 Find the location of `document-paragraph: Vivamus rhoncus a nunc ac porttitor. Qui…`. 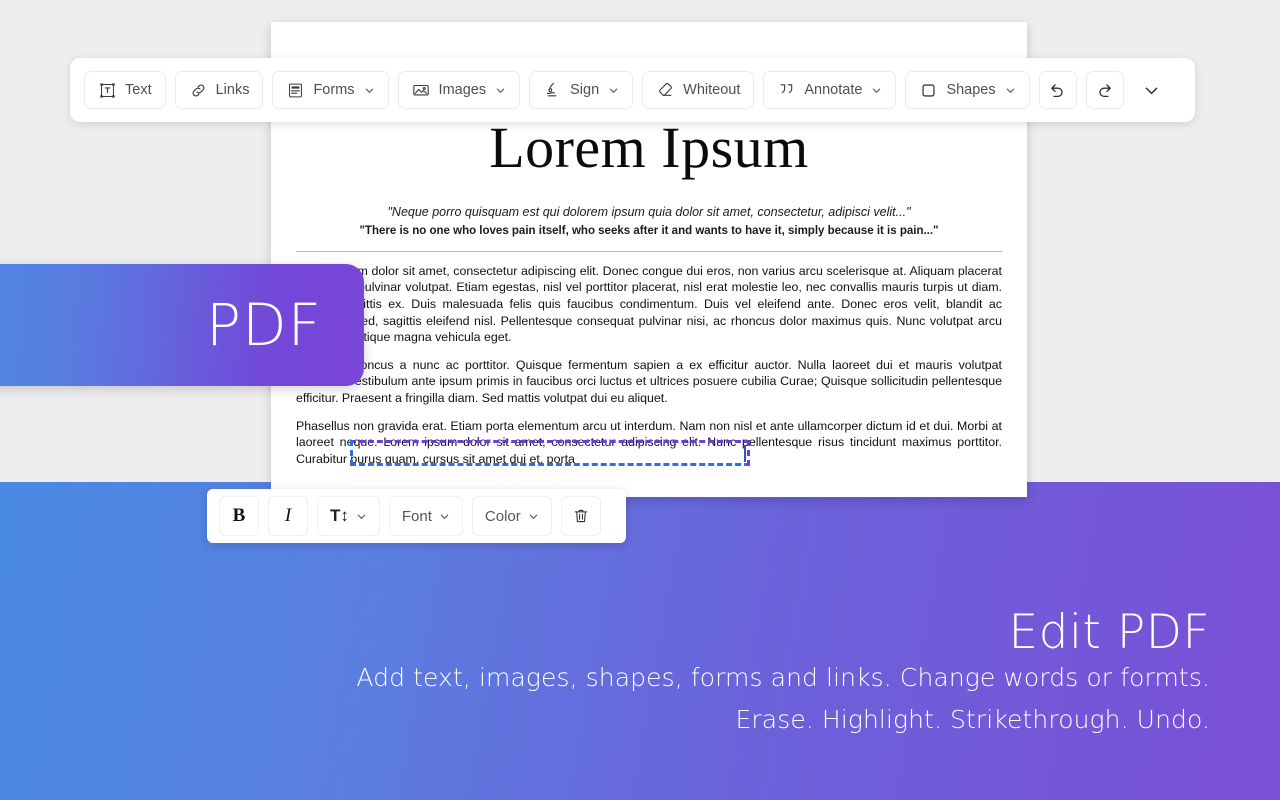

document-paragraph: Vivamus rhoncus a nunc ac porttitor. Qui… is located at coordinates (649, 382).